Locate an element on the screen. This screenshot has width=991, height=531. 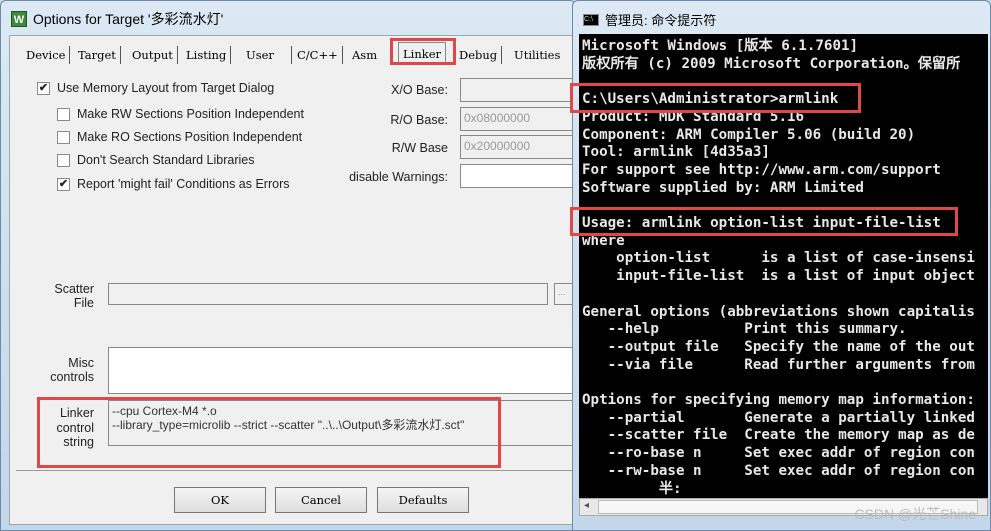
console-line: --via file Read further arguments from is located at coordinates (778, 364).